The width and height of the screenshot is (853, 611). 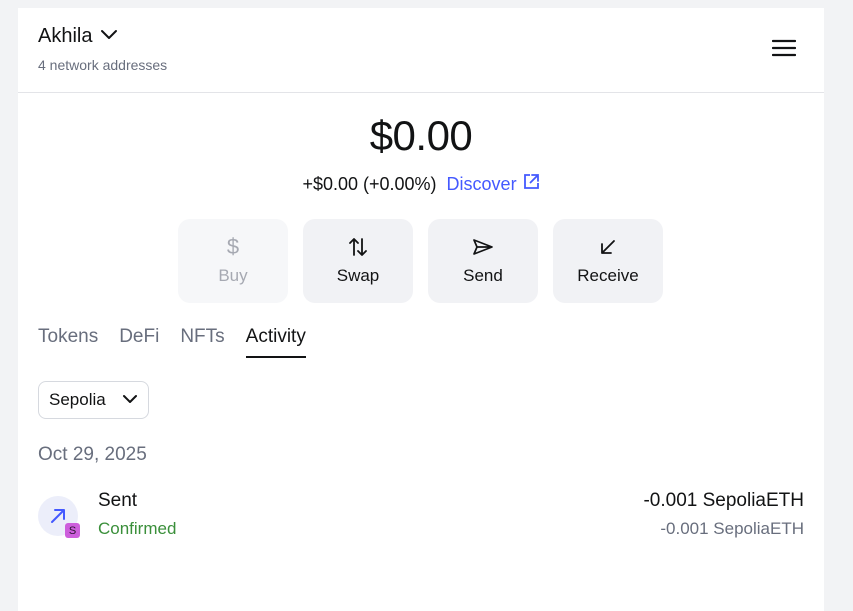 What do you see at coordinates (483, 275) in the screenshot?
I see `send-label: Send` at bounding box center [483, 275].